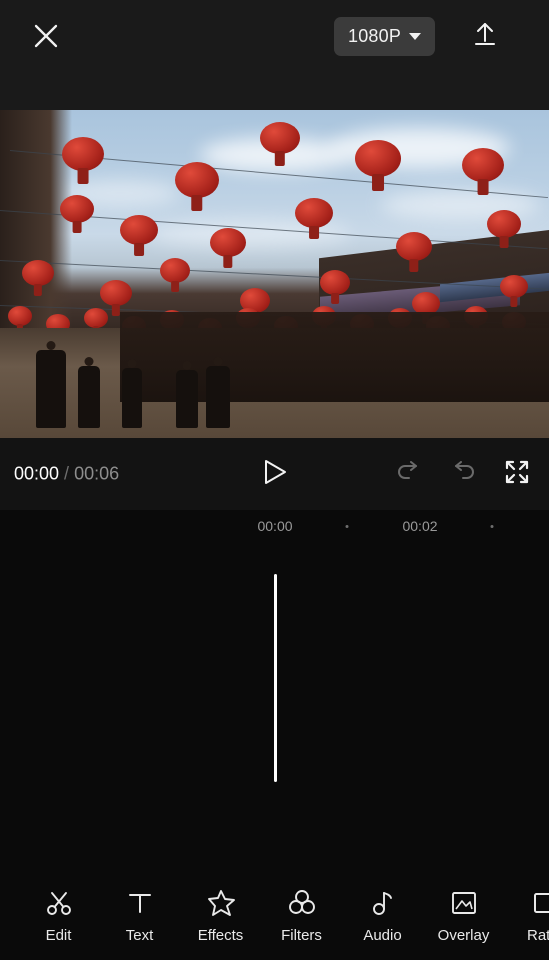  I want to click on overlay-icon, so click(464, 903).